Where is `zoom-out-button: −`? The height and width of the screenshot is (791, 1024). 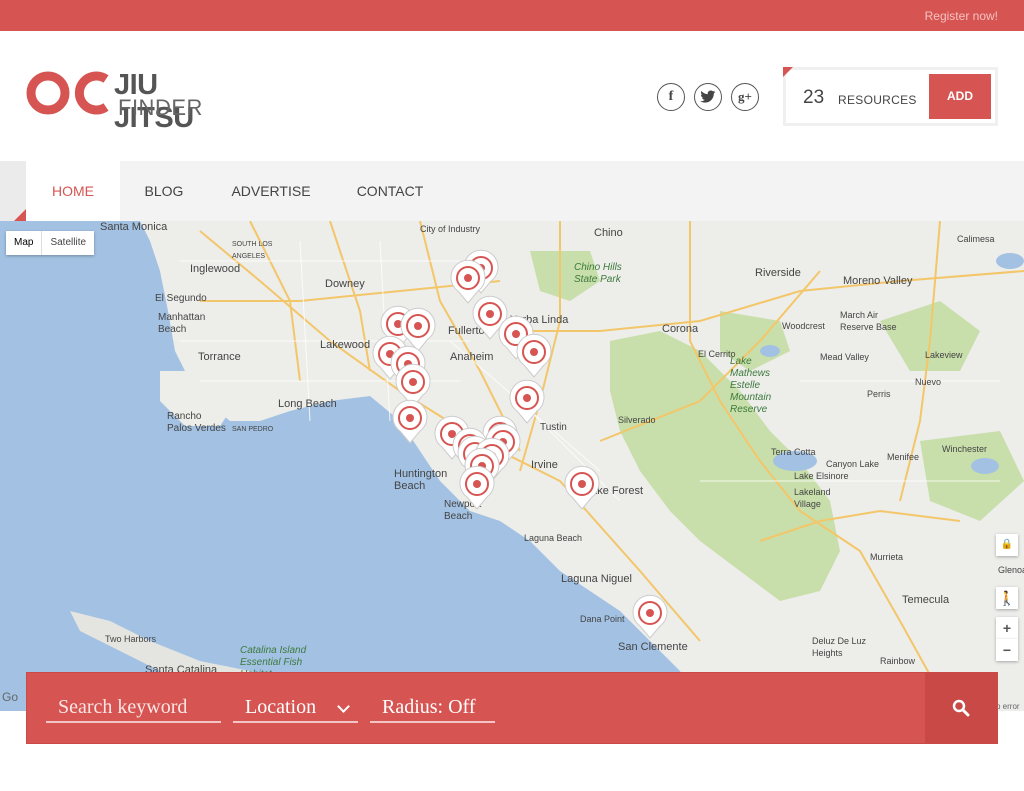
zoom-out-button: − is located at coordinates (1007, 650).